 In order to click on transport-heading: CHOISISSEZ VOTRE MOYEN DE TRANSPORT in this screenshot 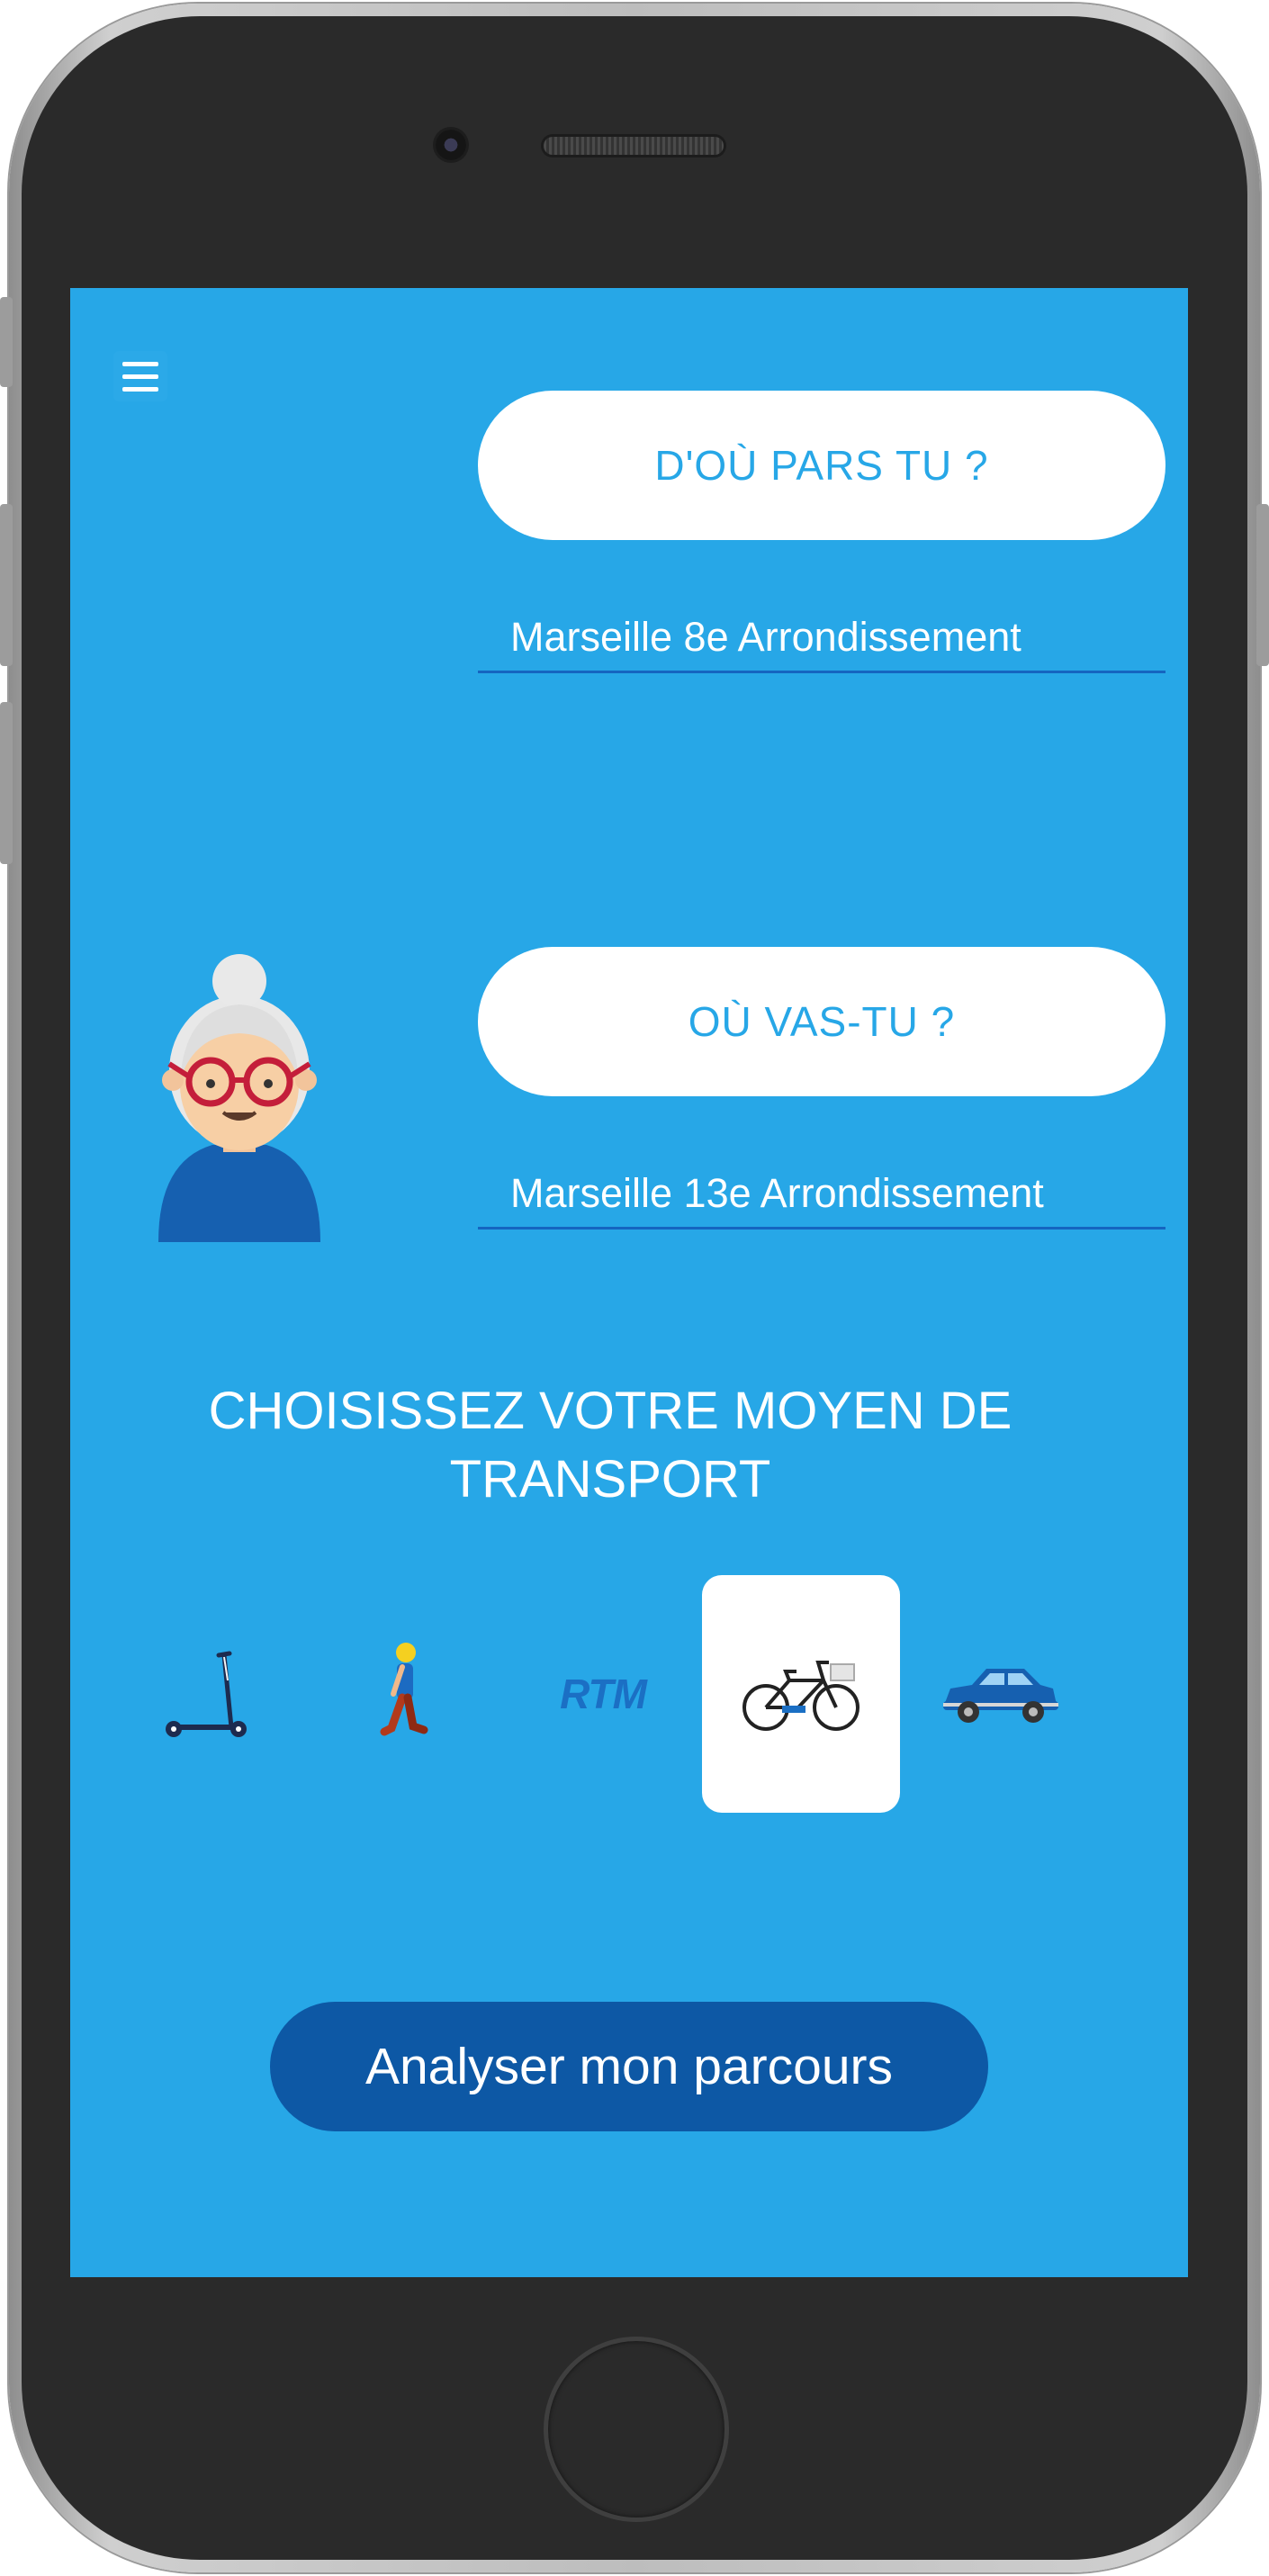, I will do `click(610, 1445)`.